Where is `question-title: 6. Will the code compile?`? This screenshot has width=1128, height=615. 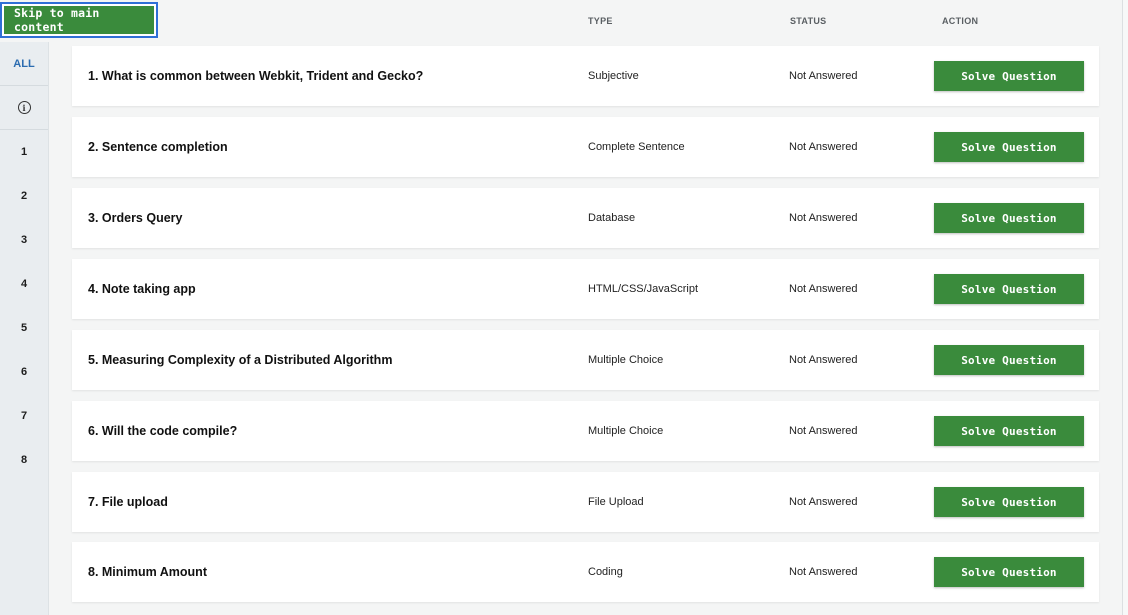
question-title: 6. Will the code compile? is located at coordinates (163, 431).